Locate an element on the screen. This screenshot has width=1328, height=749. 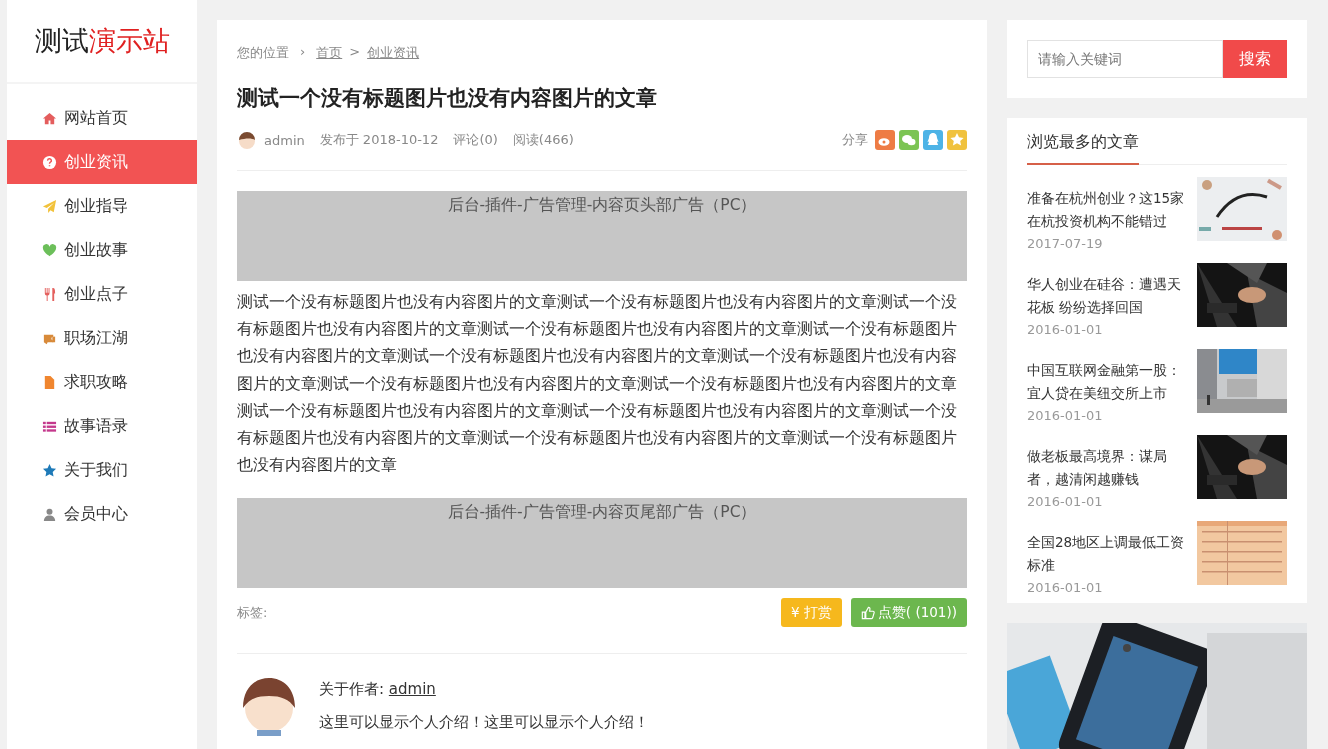
breadcrumb-link: 创业资讯 is located at coordinates (393, 53).